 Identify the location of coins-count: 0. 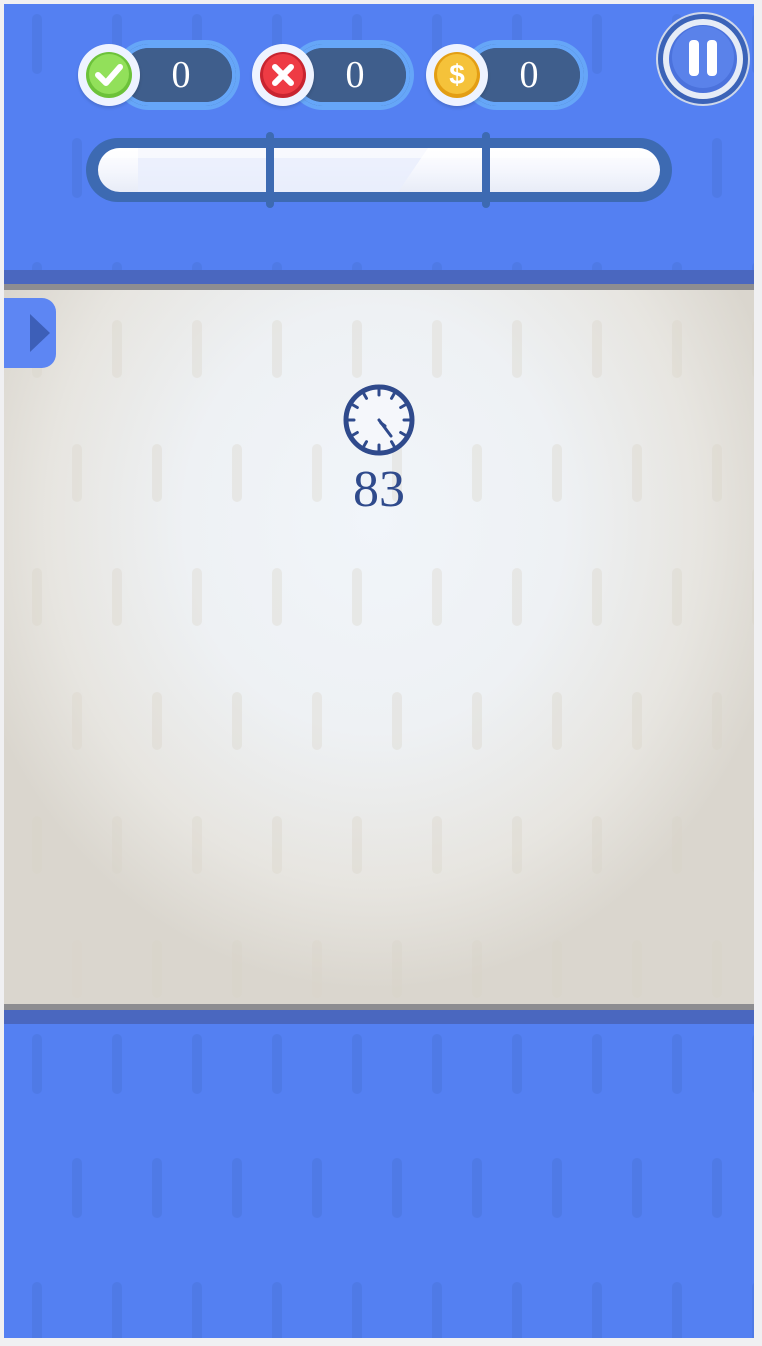
(529, 75).